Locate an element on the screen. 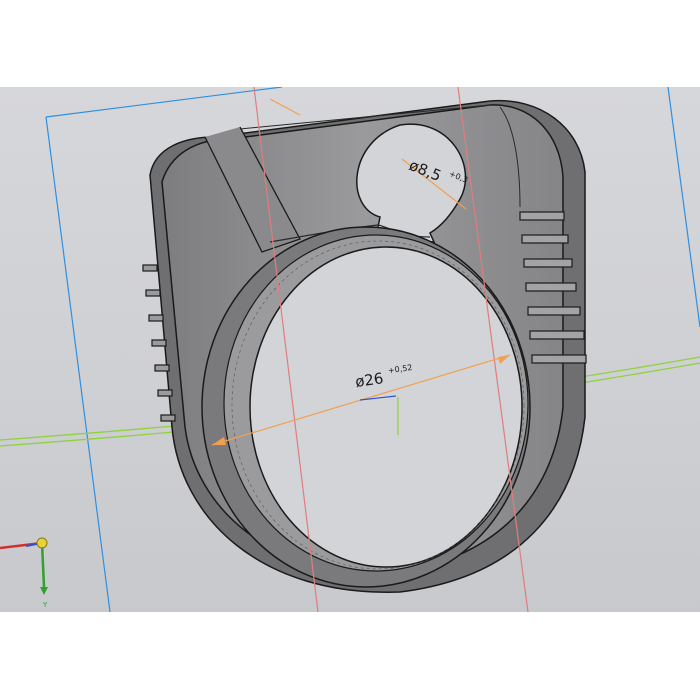 Image resolution: width=700 pixels, height=700 pixels. y-axis-arrow is located at coordinates (43, 565).